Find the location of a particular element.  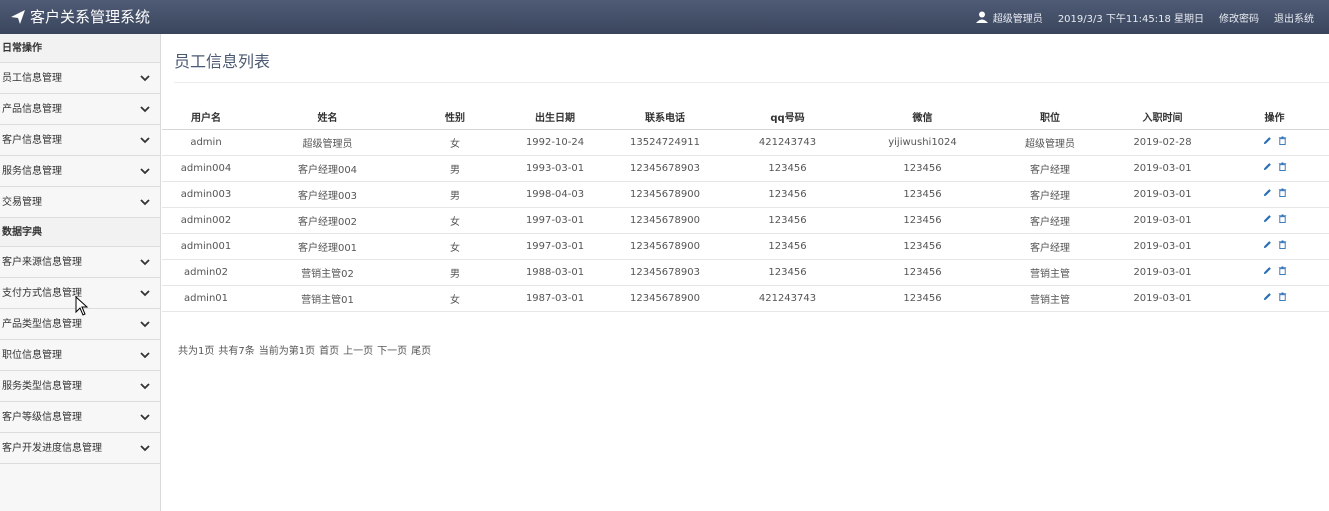

top-right-area: 超级管理员 2019/3/3 下午11:45:18 星期日 修改密码 退出系统 is located at coordinates (1152, 17).